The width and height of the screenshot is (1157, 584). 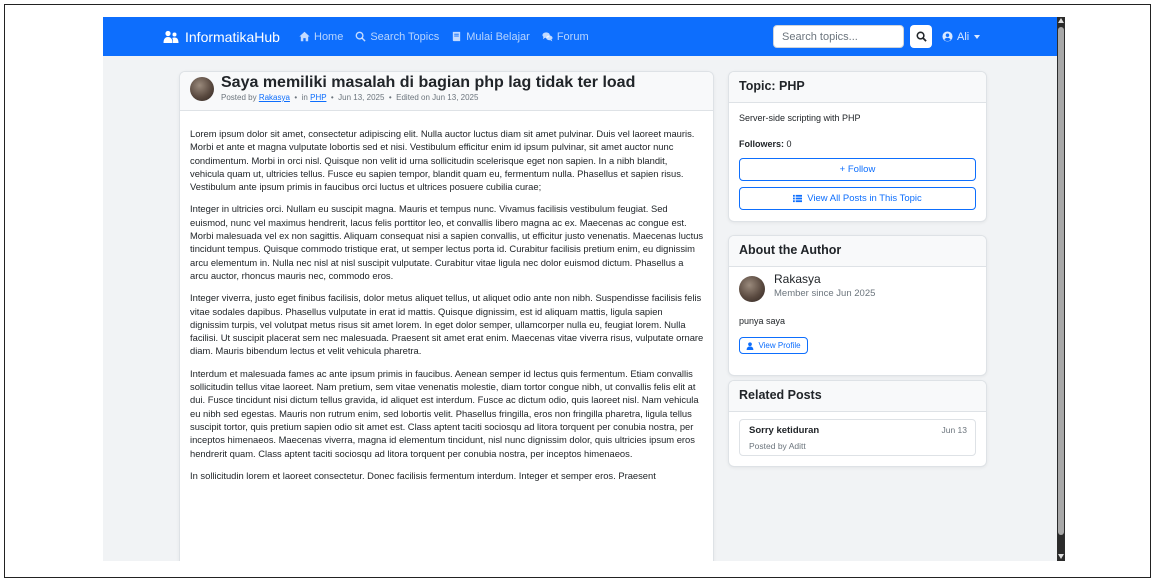 I want to click on related-post-item: Sorry ketiduran Jun 13 Posted by Aditt, so click(x=857, y=437).